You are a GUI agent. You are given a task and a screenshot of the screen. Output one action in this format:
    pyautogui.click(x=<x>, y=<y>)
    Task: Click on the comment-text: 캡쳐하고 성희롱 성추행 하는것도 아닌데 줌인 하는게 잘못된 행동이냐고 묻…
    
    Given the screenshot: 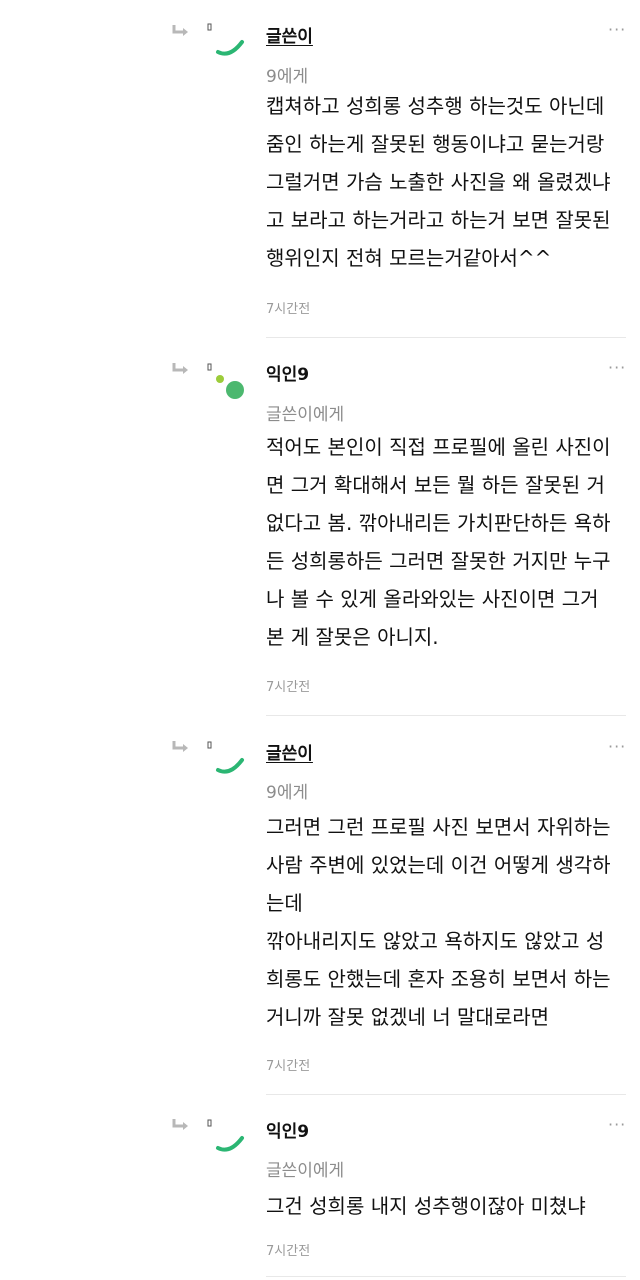 What is the action you would take?
    pyautogui.click(x=438, y=182)
    